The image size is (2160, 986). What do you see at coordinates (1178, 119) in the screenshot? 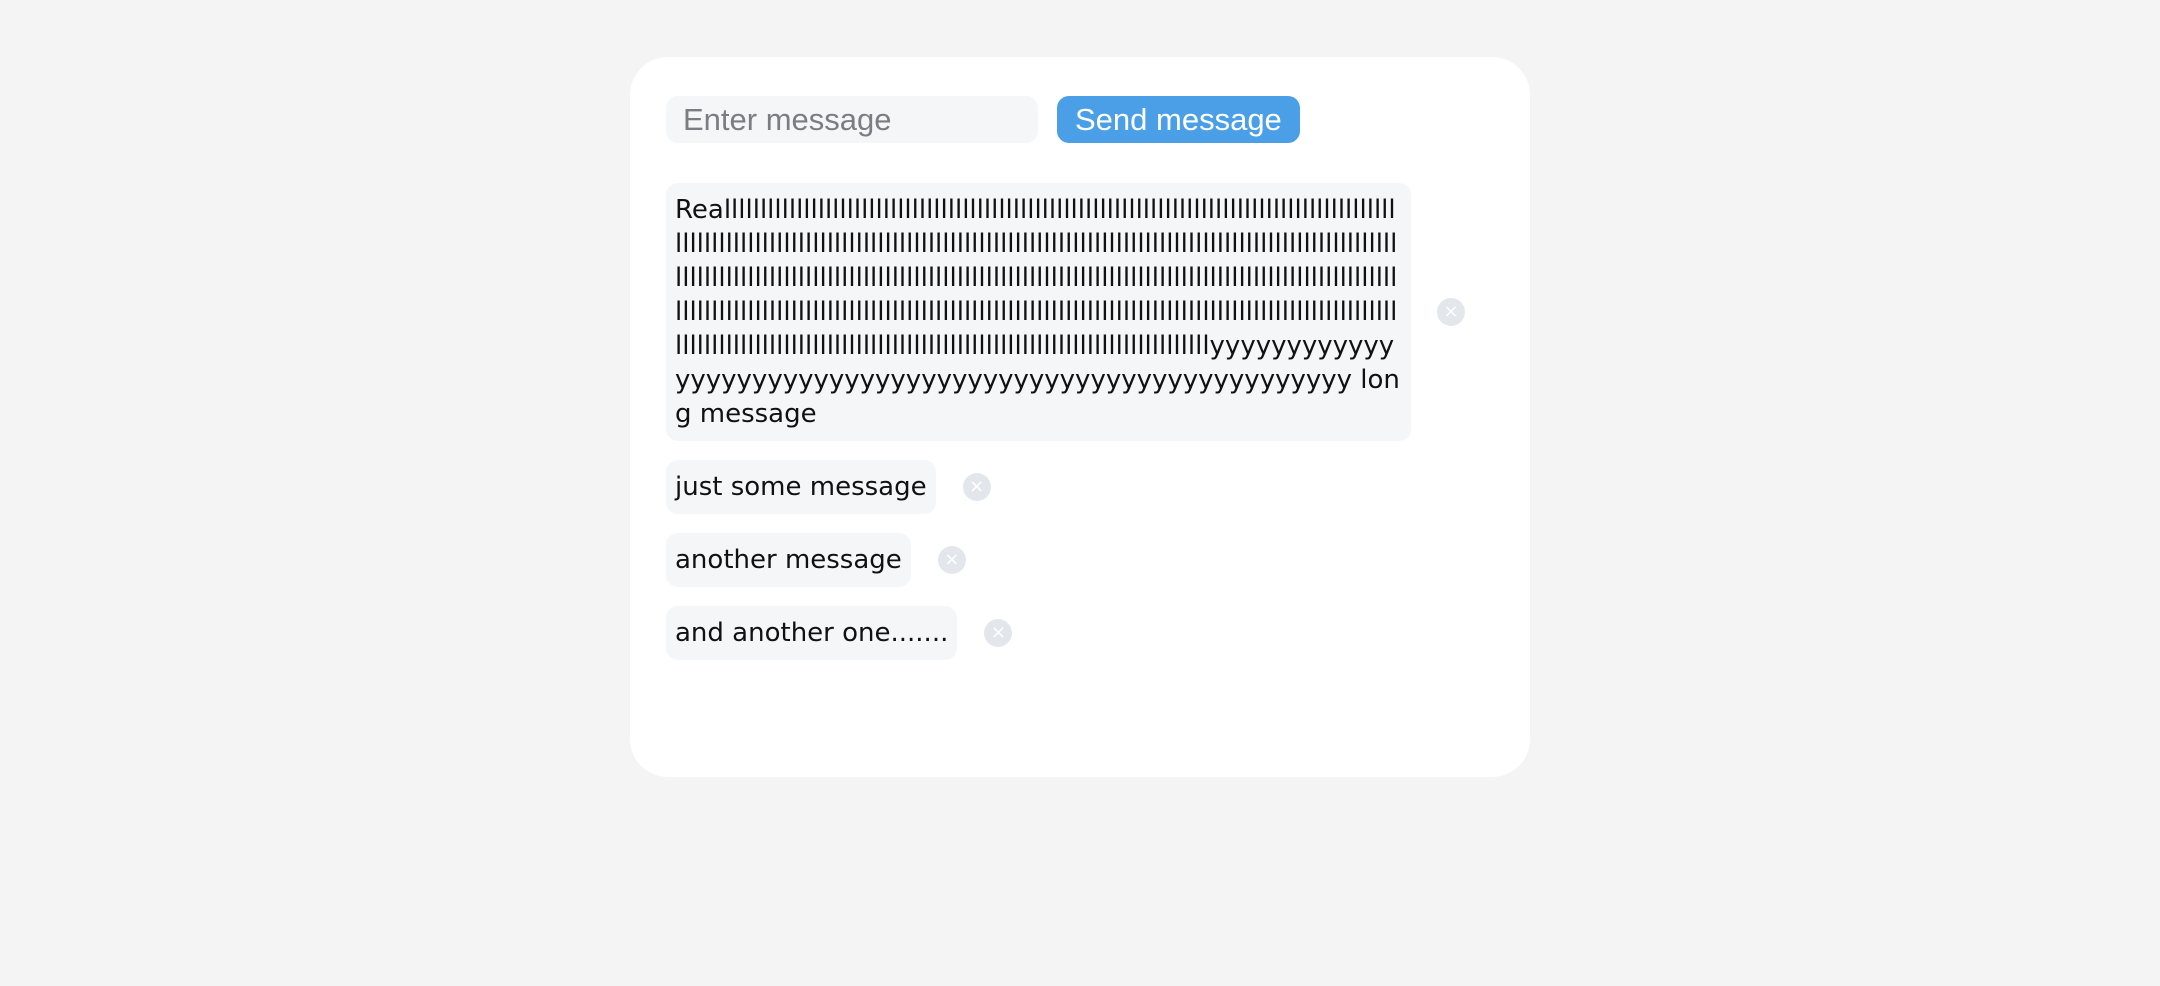
I see `send-message-button: Send message` at bounding box center [1178, 119].